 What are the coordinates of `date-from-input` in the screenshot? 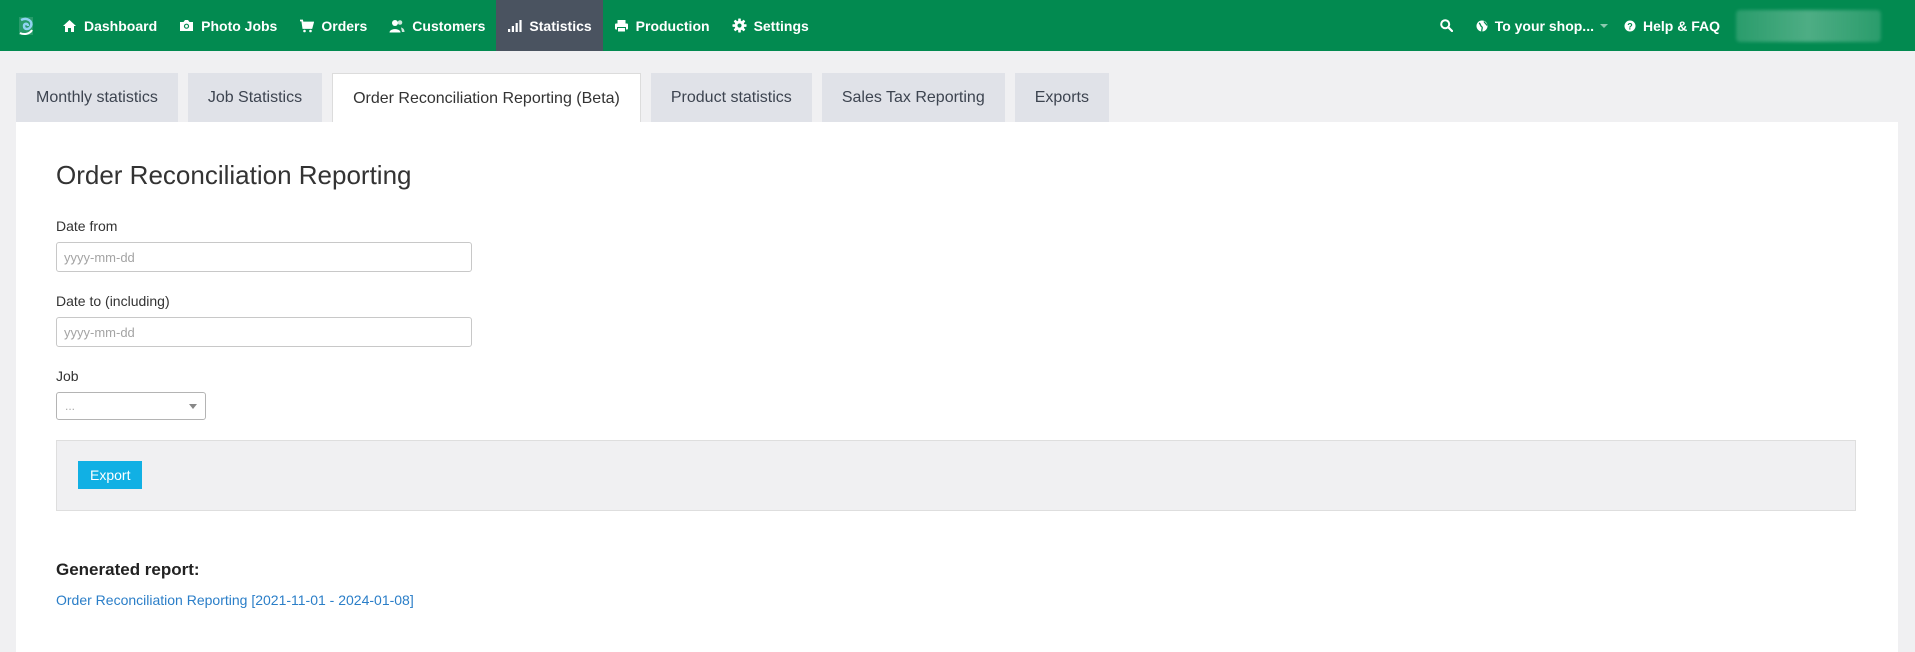 It's located at (264, 257).